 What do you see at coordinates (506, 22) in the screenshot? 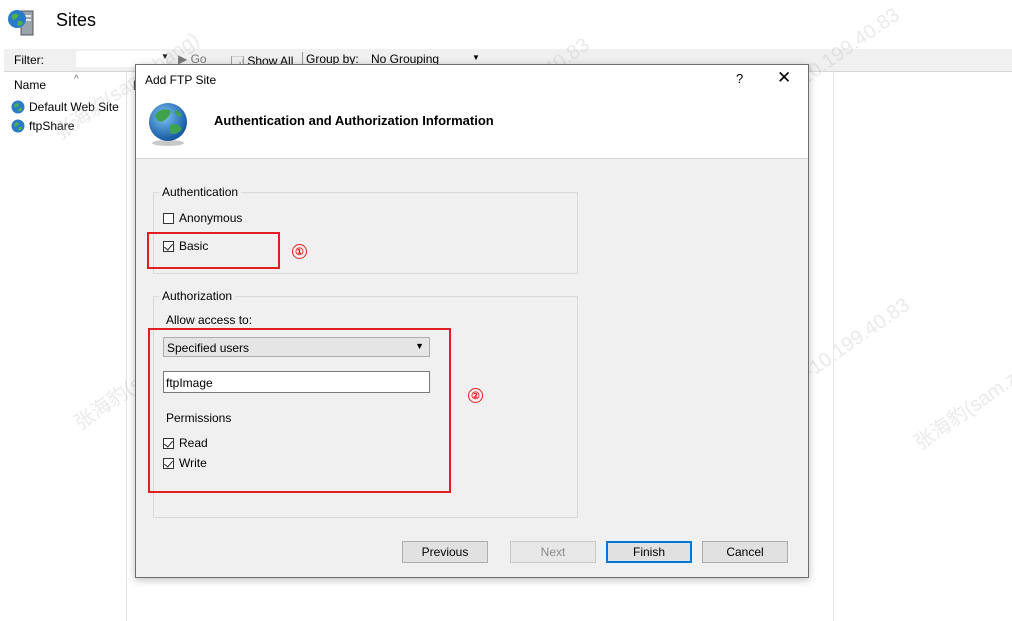
I see `title-bar: Sites` at bounding box center [506, 22].